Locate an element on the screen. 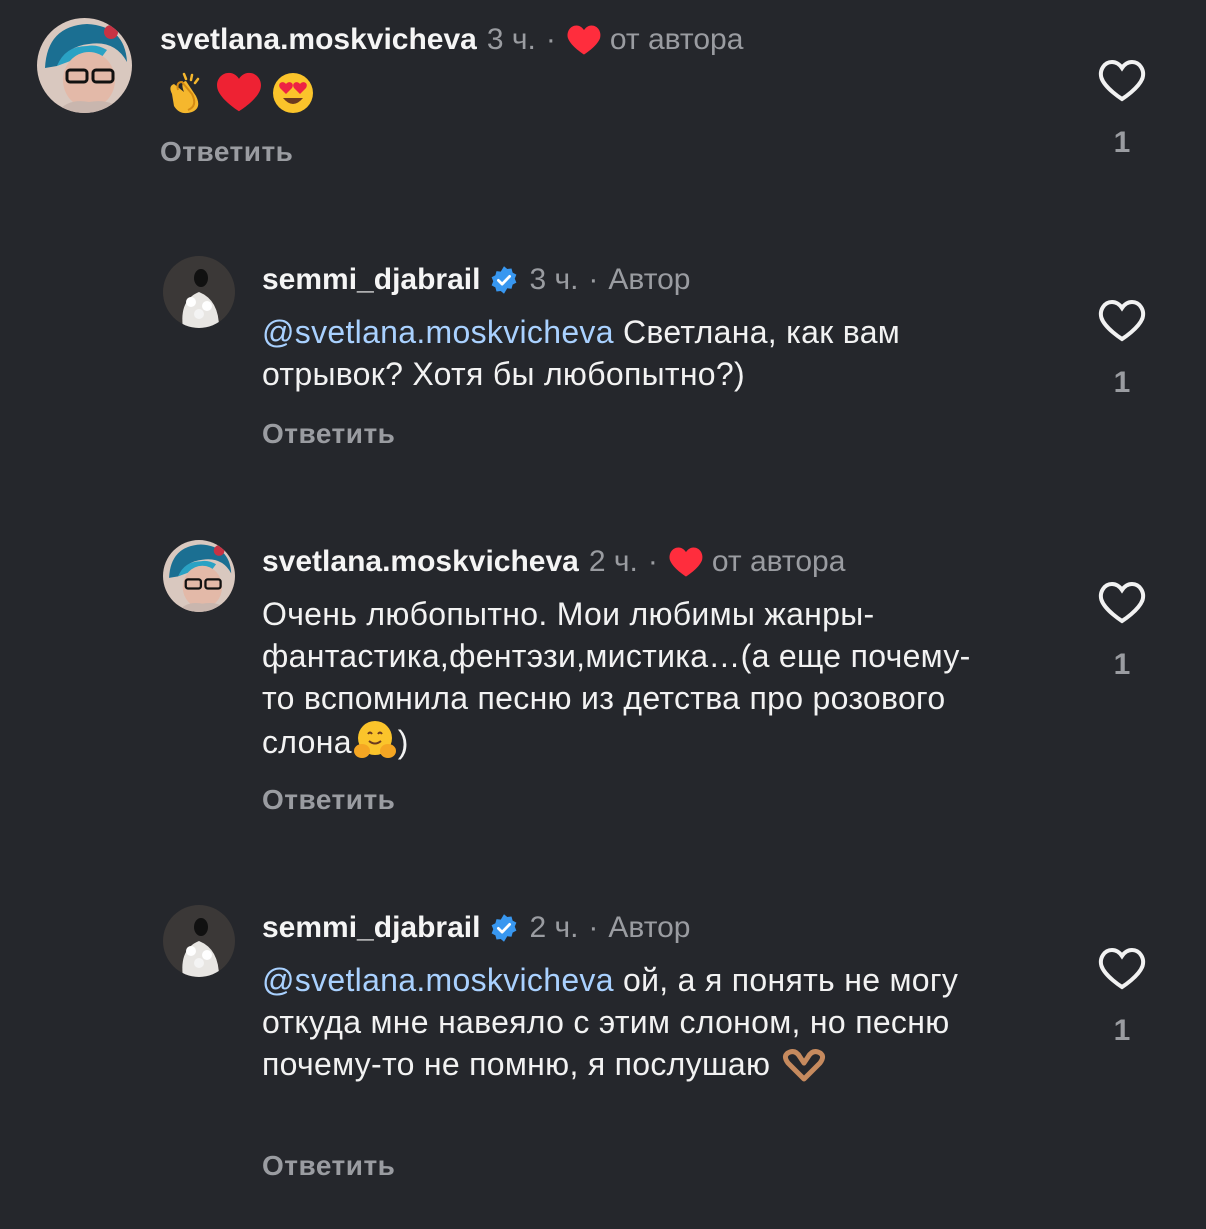  comment-emojis is located at coordinates (239, 93).